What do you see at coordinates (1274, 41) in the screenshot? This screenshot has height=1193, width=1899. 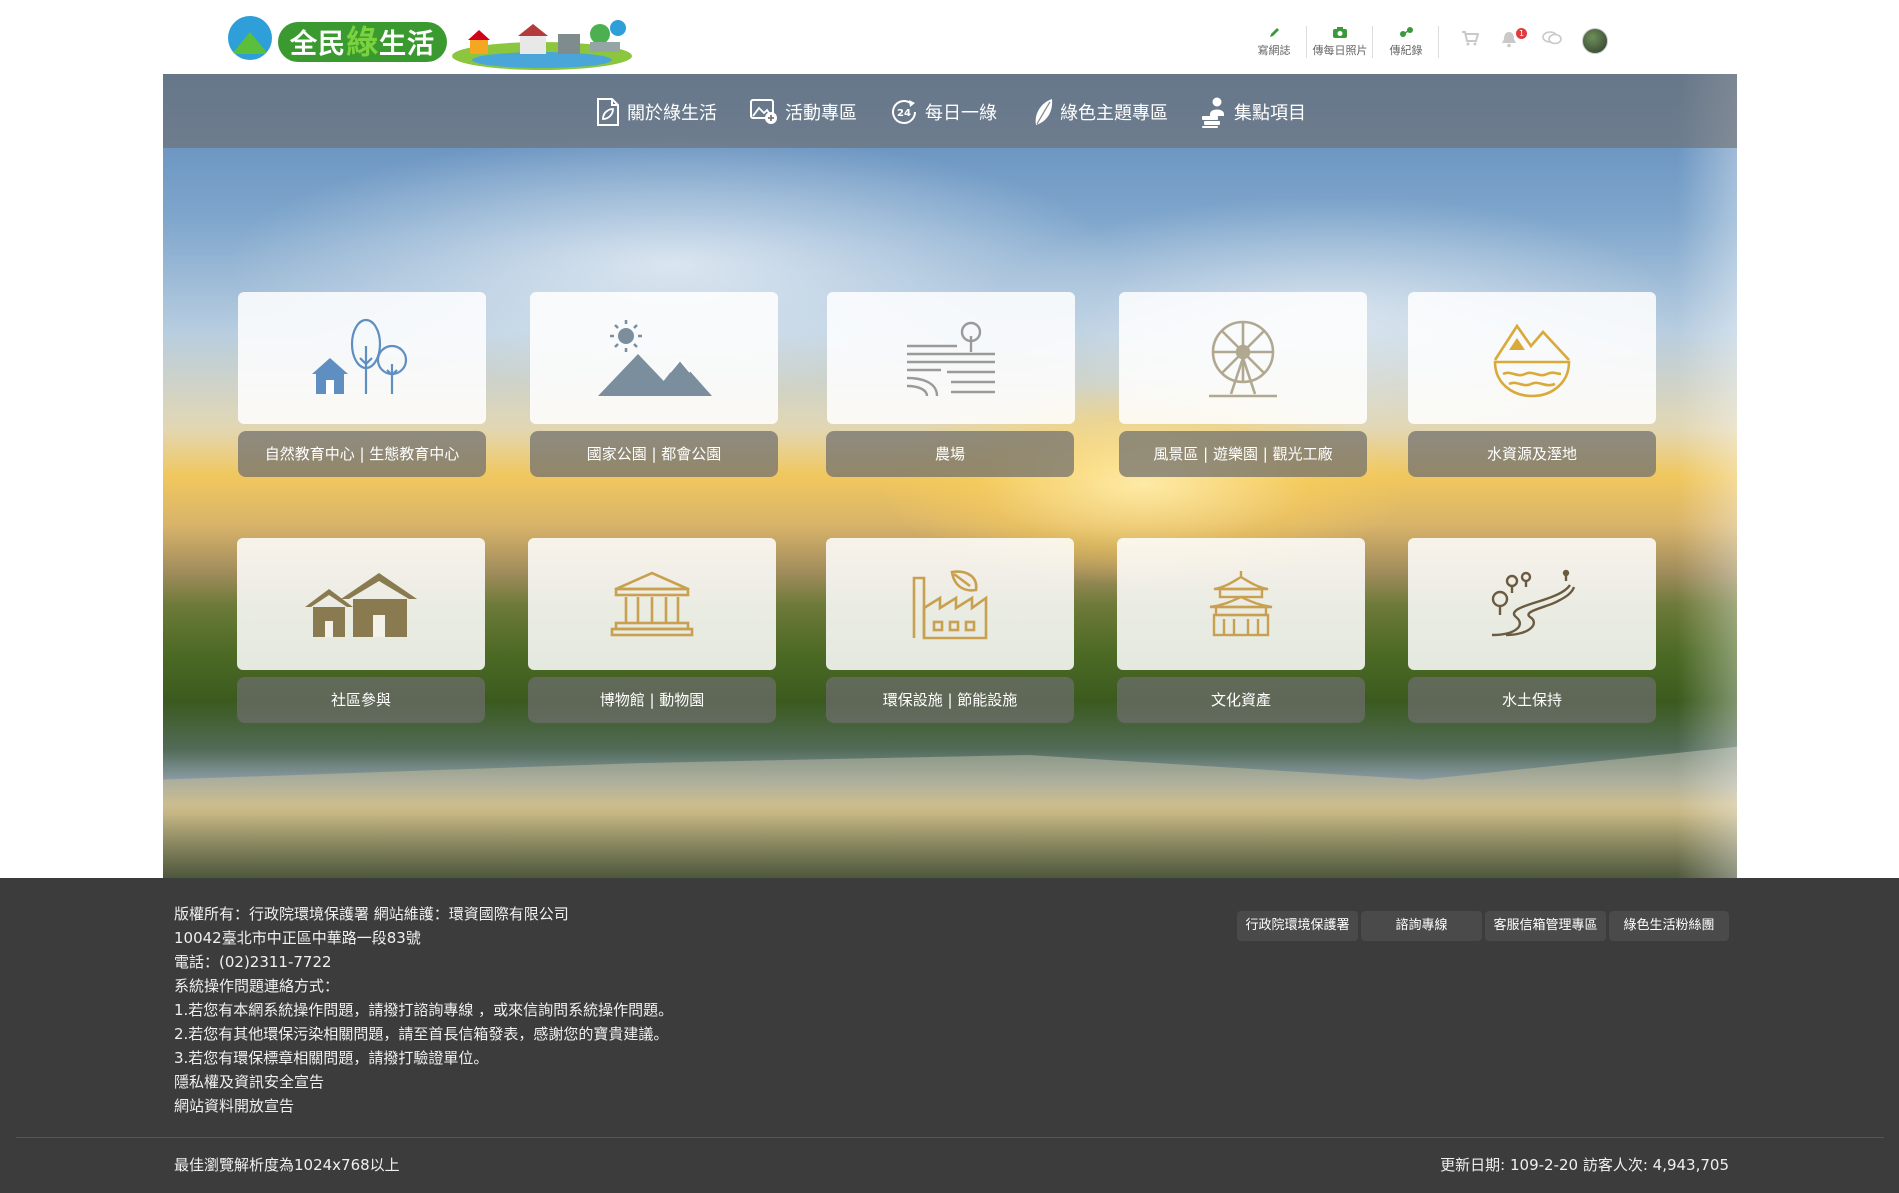 I see `write-blog-button: 寫網誌` at bounding box center [1274, 41].